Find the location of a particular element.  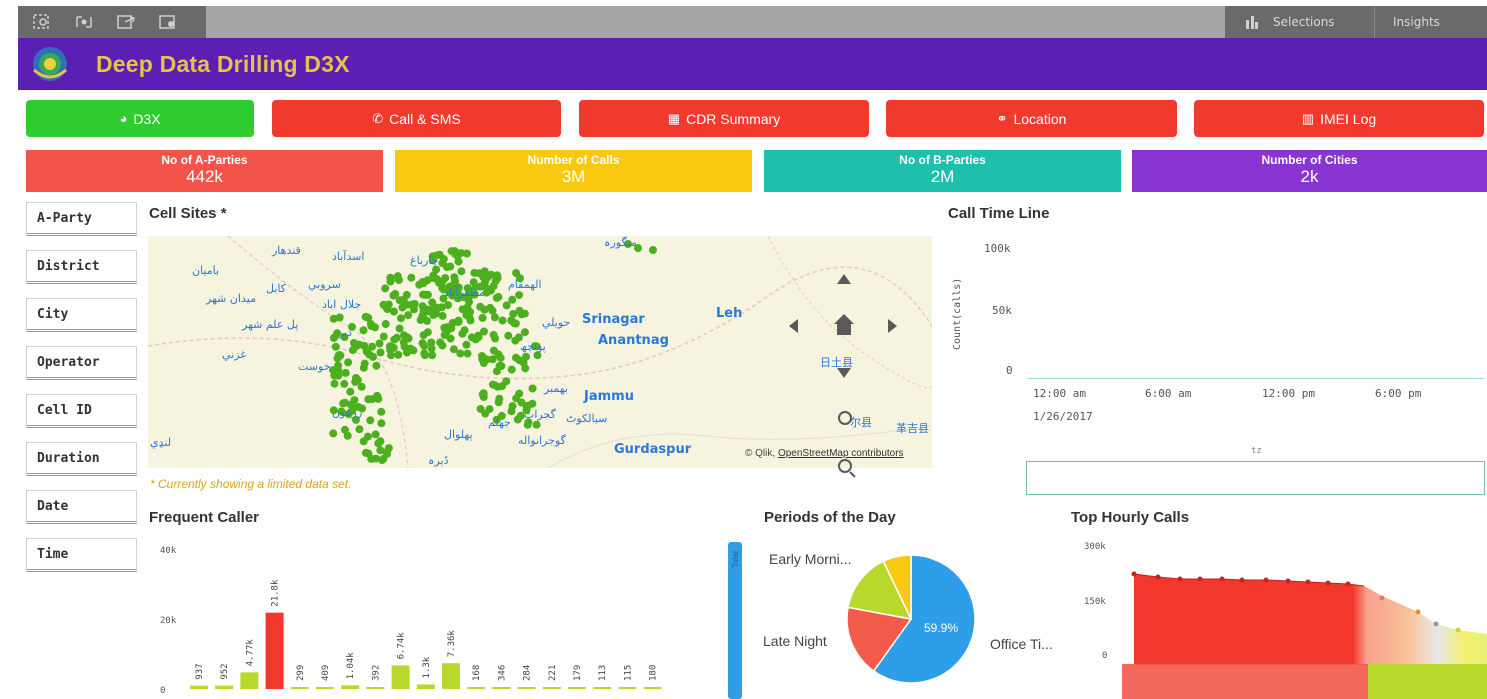

nav-button-location: ⚭ Location is located at coordinates (1031, 118).